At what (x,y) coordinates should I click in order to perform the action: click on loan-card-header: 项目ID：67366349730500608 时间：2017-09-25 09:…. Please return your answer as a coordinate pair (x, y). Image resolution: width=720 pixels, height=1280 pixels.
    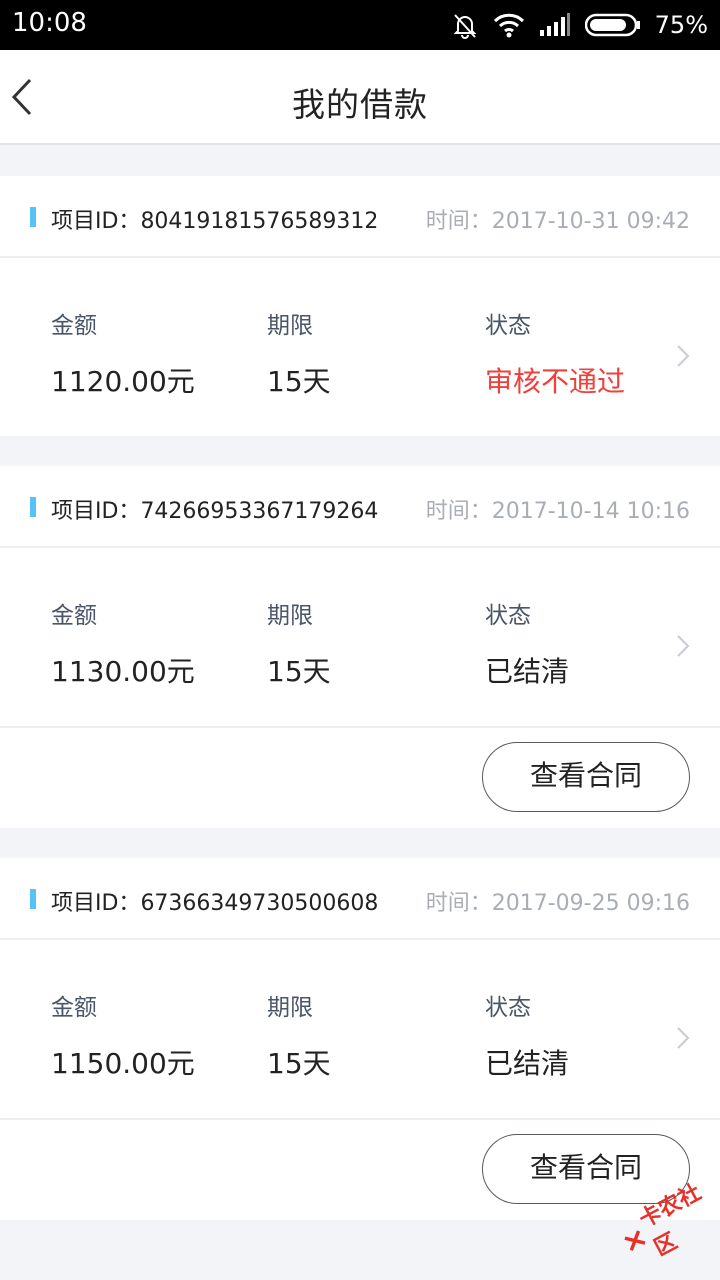
    Looking at the image, I should click on (360, 899).